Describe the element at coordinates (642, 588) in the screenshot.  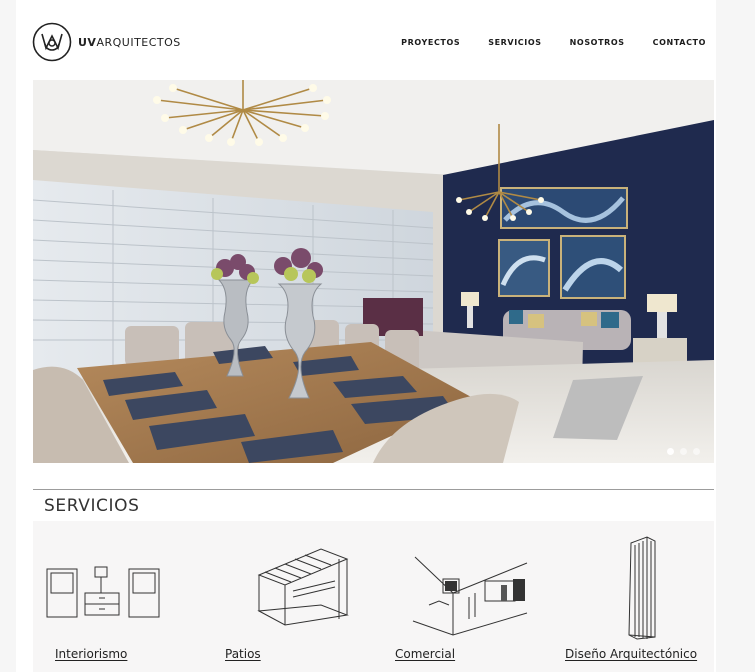
I see `tower-sketch-icon` at that location.